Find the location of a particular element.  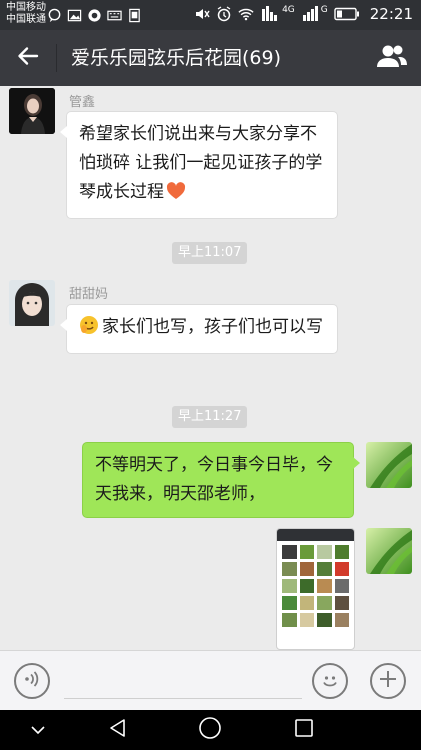

image-thumbnail-grid is located at coordinates (315, 586).